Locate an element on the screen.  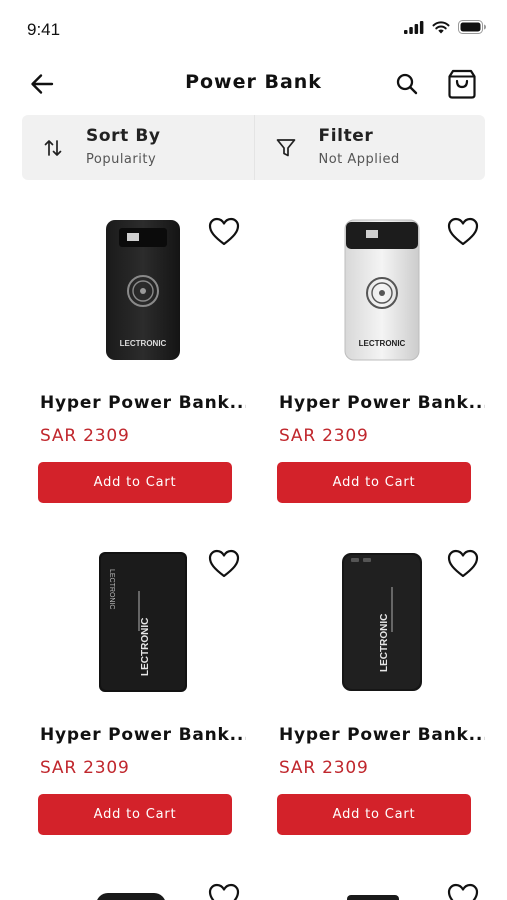
sort-button: Sort By Popularity is located at coordinates (138, 147).